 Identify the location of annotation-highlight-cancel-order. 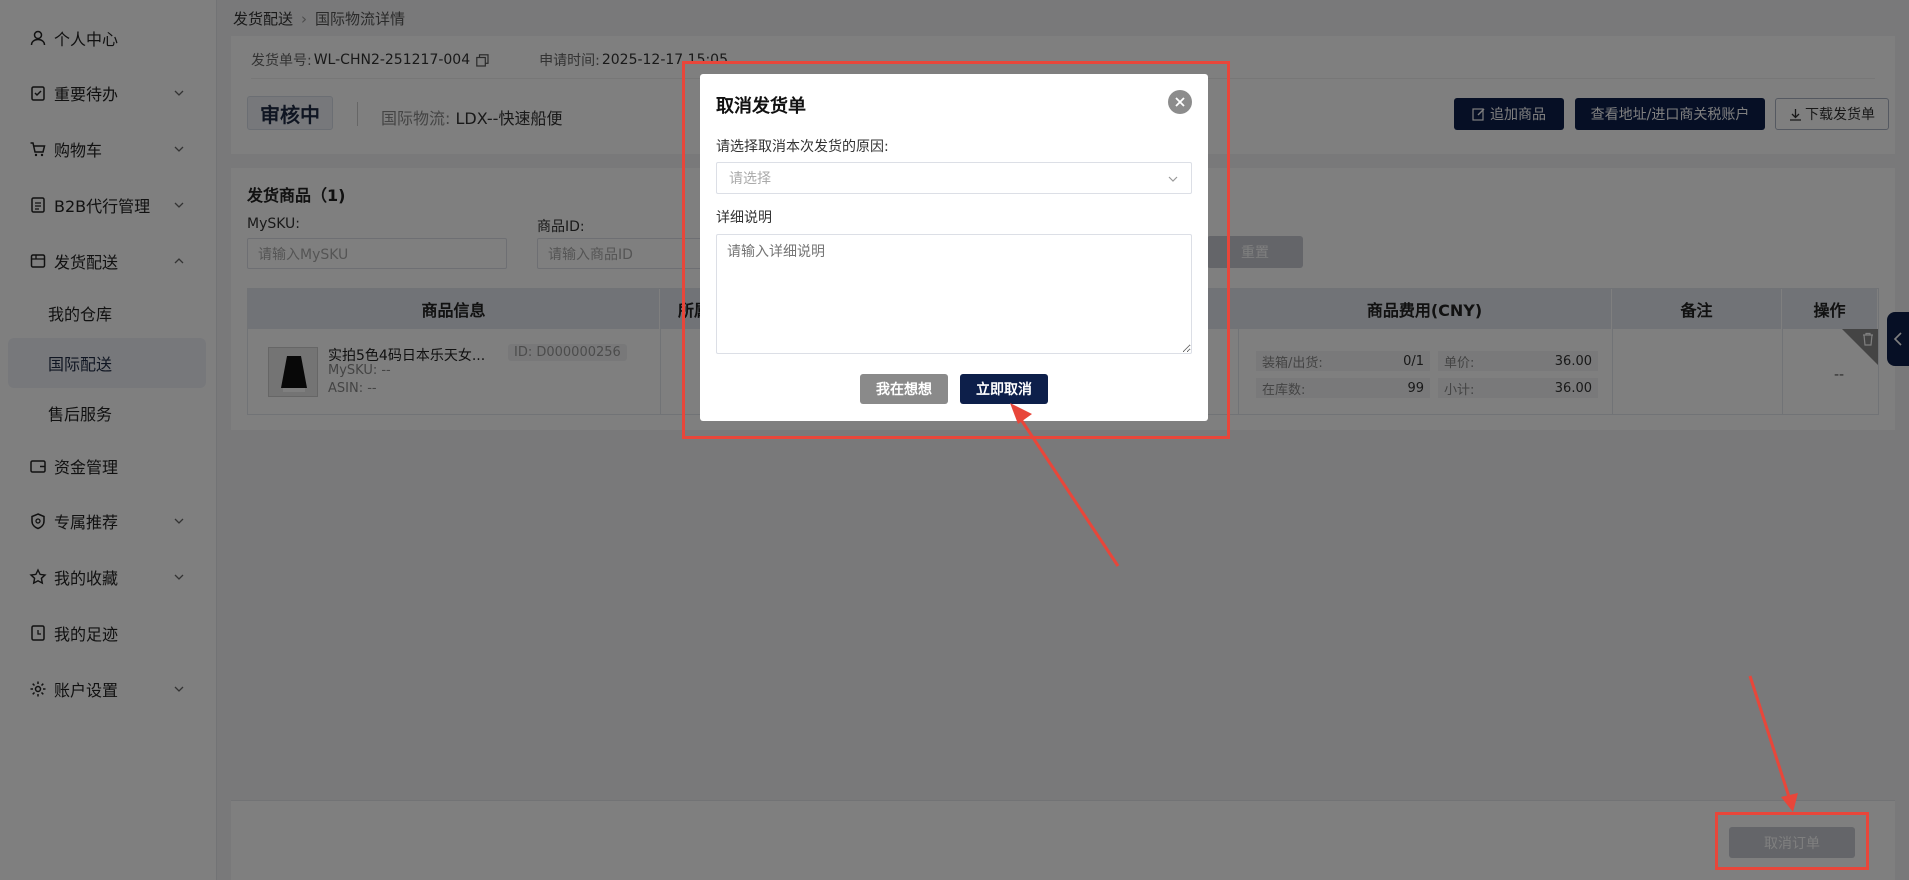
(1792, 841).